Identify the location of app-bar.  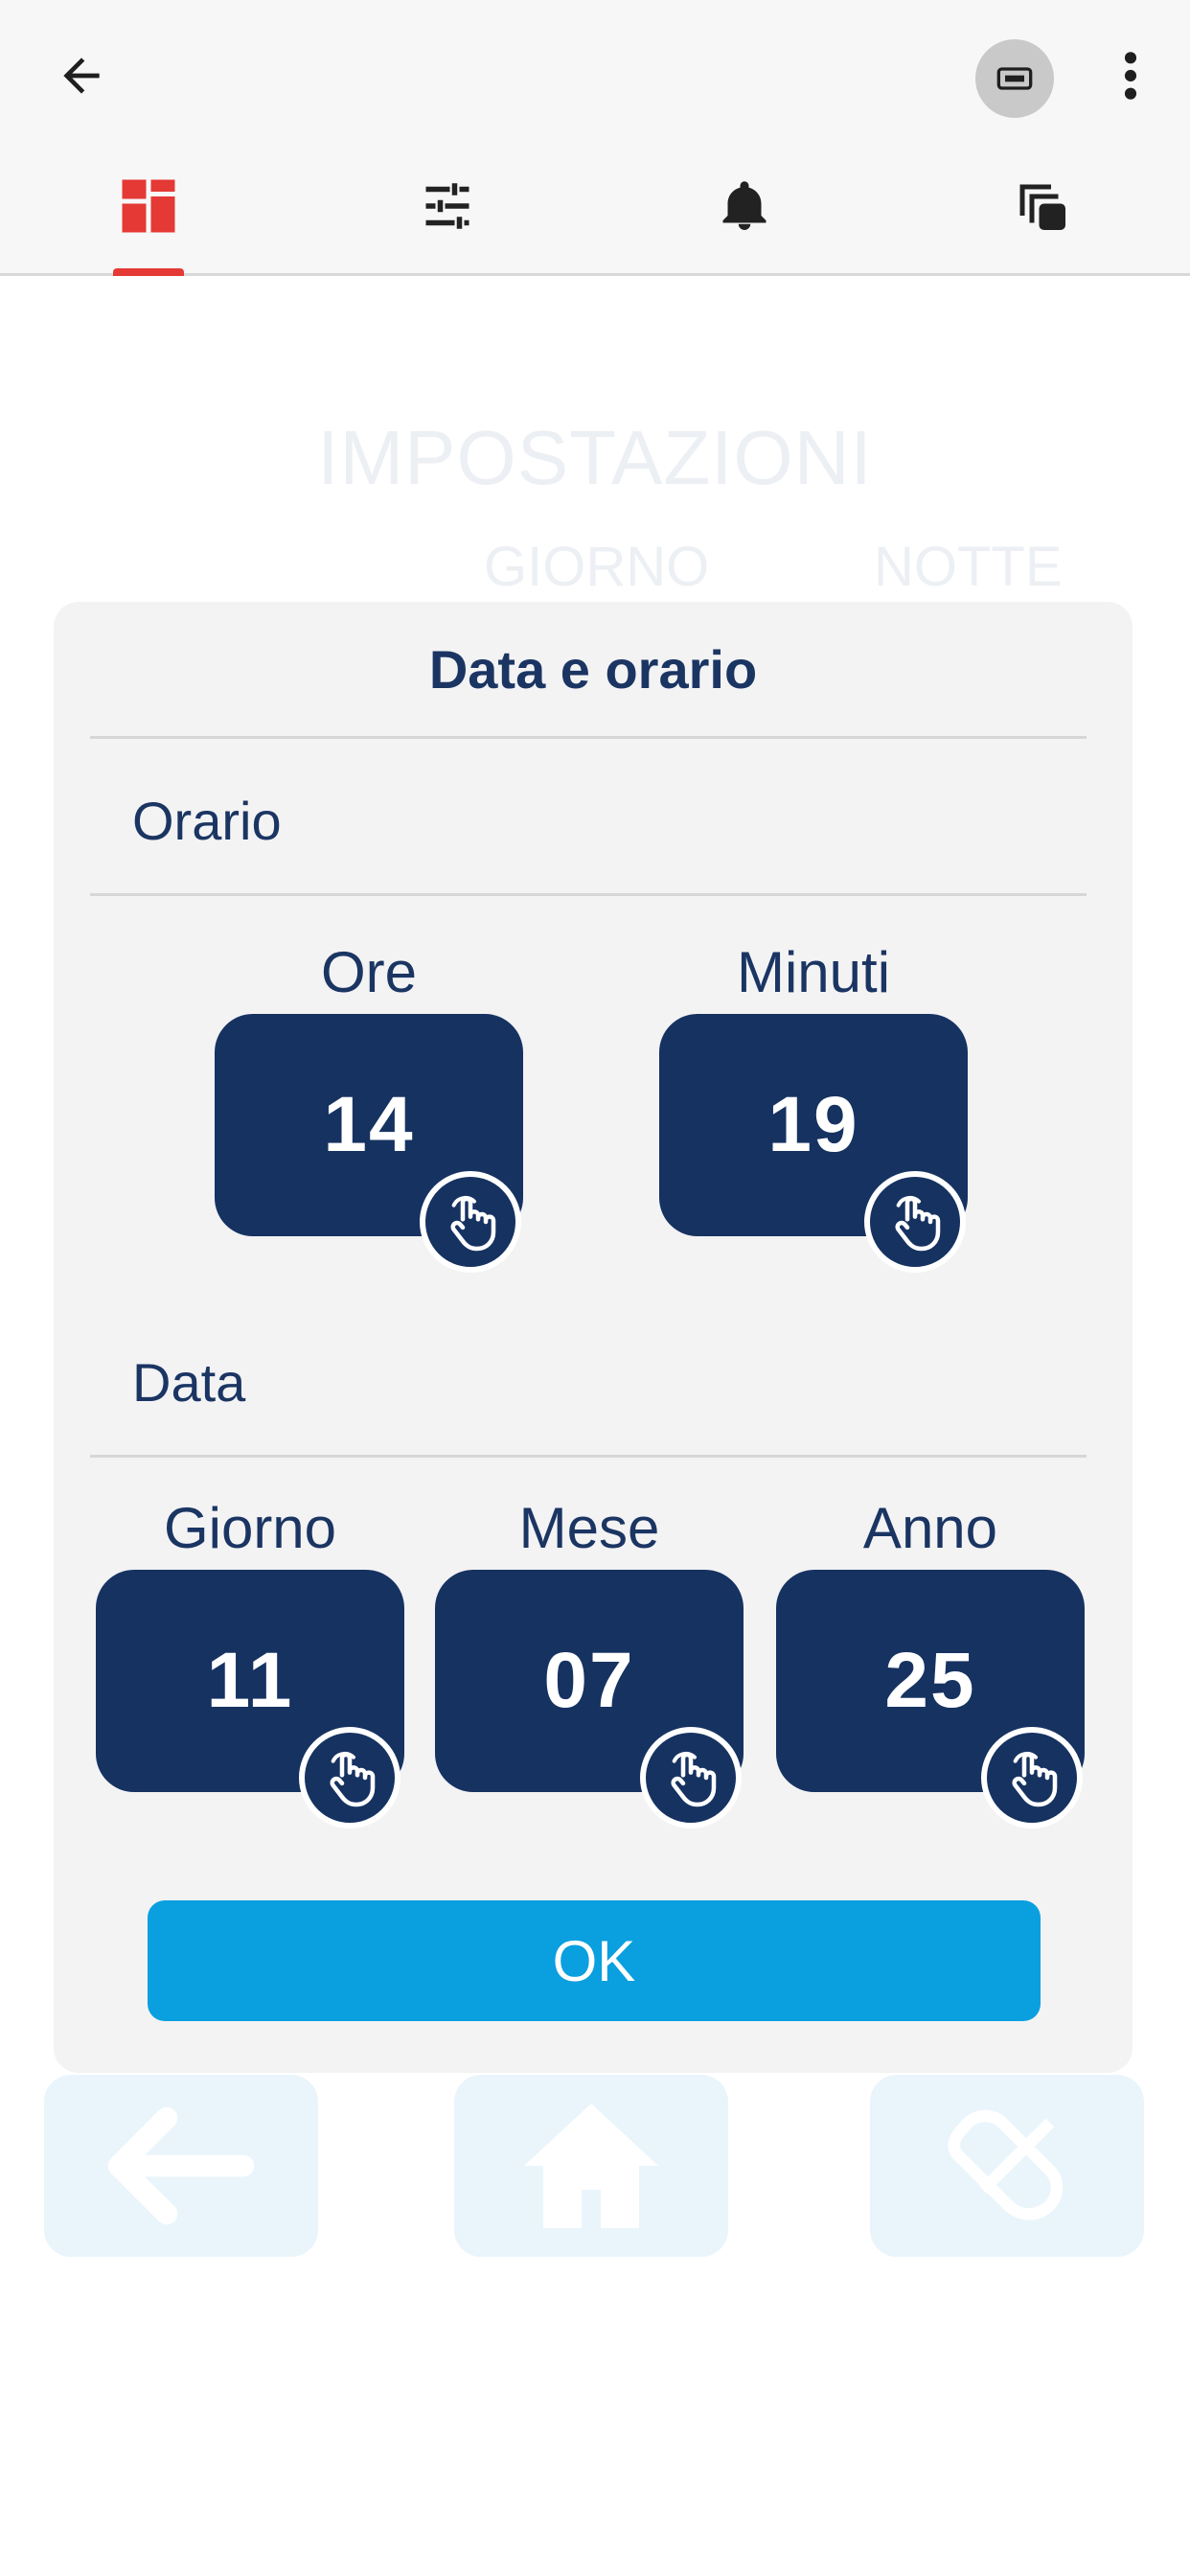
(595, 138).